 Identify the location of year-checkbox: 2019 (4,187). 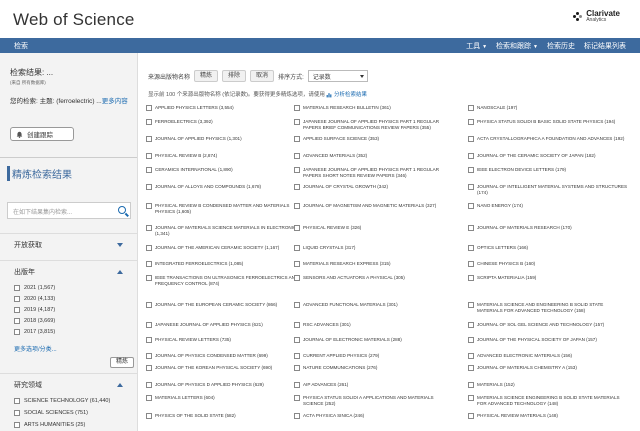
(34, 310).